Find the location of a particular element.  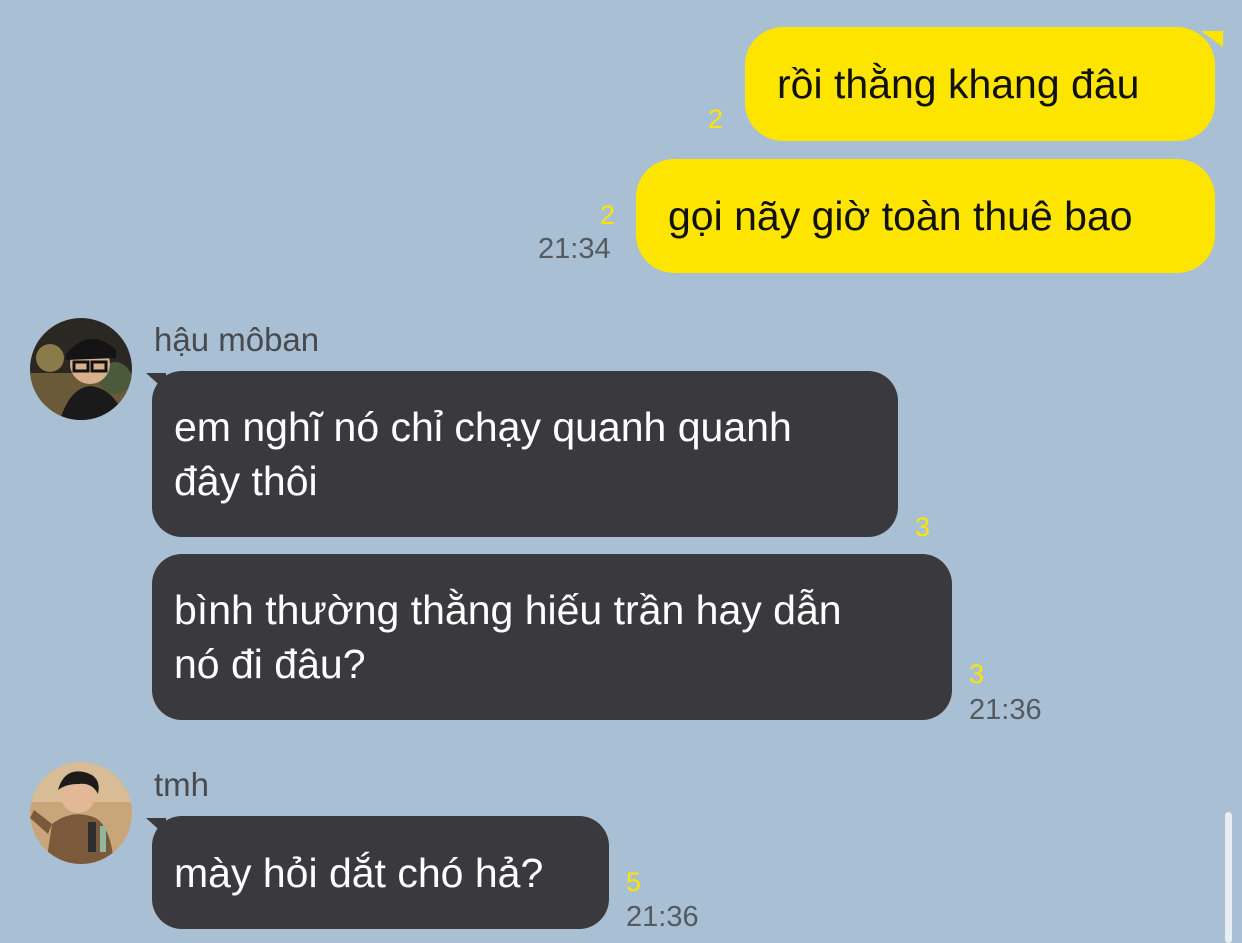

message-line: mày hỏi dắt chó hả? is located at coordinates (359, 872).